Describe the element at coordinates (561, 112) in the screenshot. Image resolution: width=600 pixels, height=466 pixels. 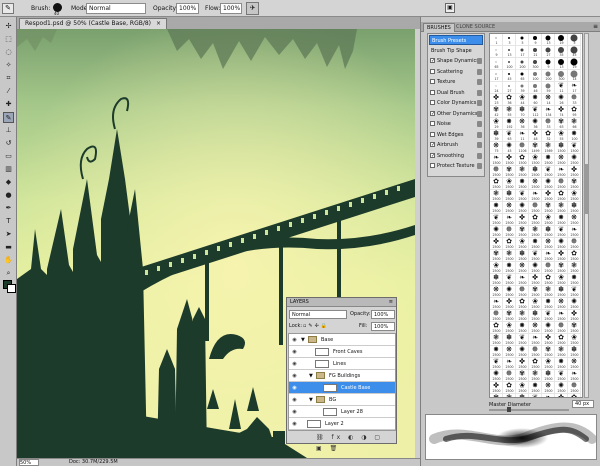
I see `brush-preset-cell: ✤ 74` at that location.